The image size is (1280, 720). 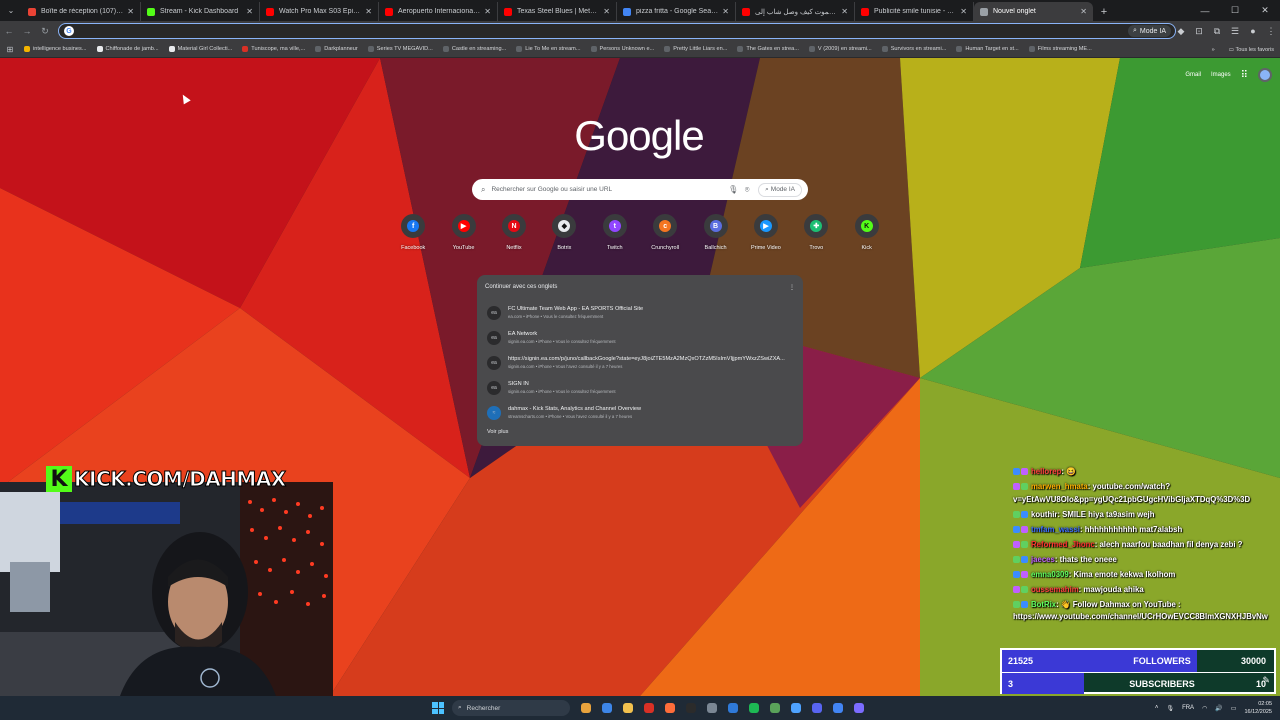 I want to click on screenshot-icon: ⊡, so click(x=1199, y=31).